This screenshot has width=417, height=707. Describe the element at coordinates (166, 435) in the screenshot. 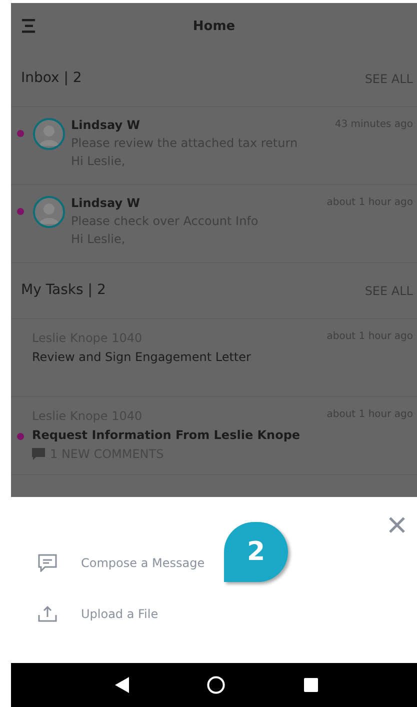

I see `task-title: Request Information From Leslie Knope` at that location.